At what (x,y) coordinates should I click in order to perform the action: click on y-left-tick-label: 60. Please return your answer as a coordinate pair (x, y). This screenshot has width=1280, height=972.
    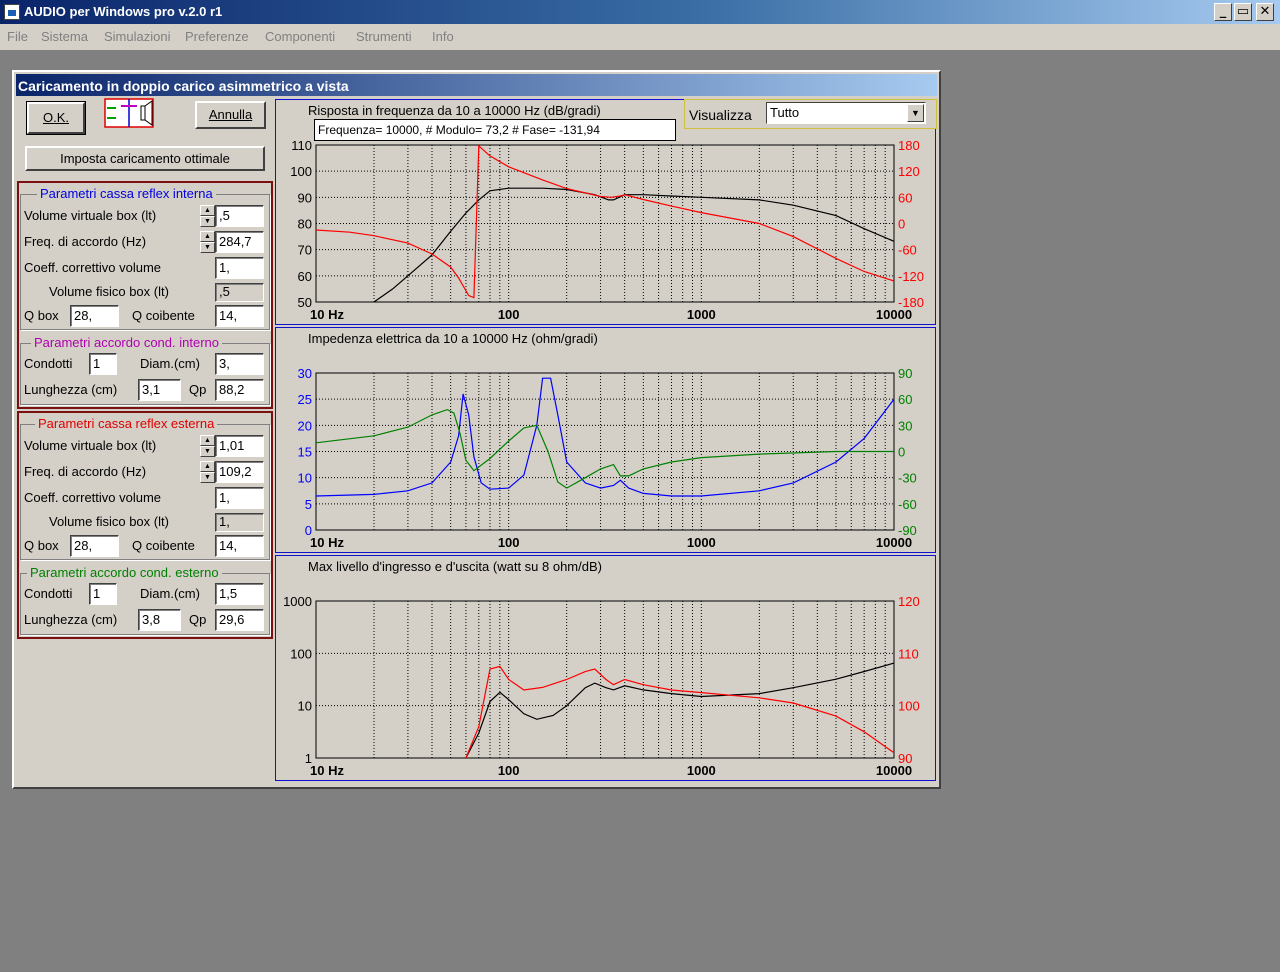
    Looking at the image, I should click on (305, 276).